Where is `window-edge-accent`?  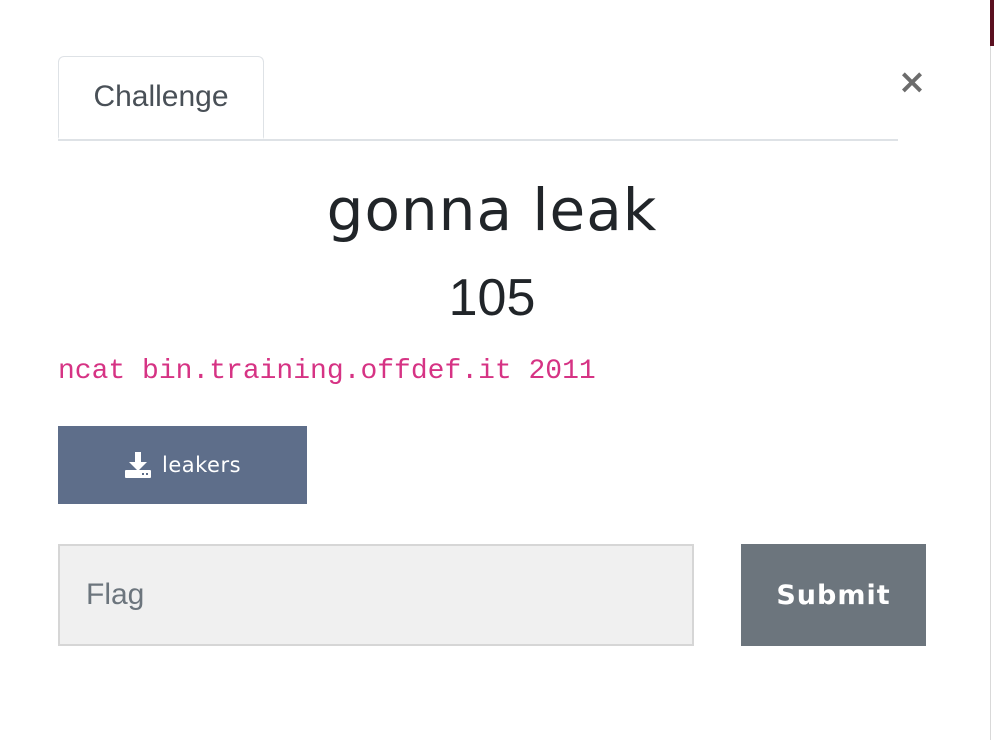 window-edge-accent is located at coordinates (992, 23).